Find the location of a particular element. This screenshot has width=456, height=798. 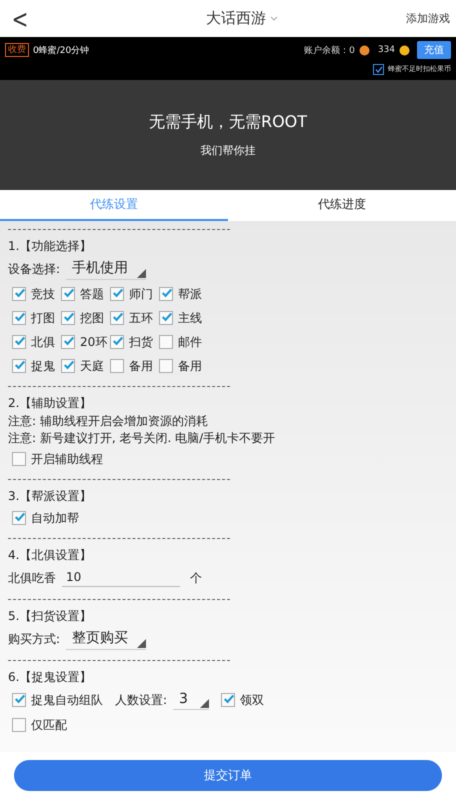

checkbox-label: 自动加帮 is located at coordinates (55, 518).